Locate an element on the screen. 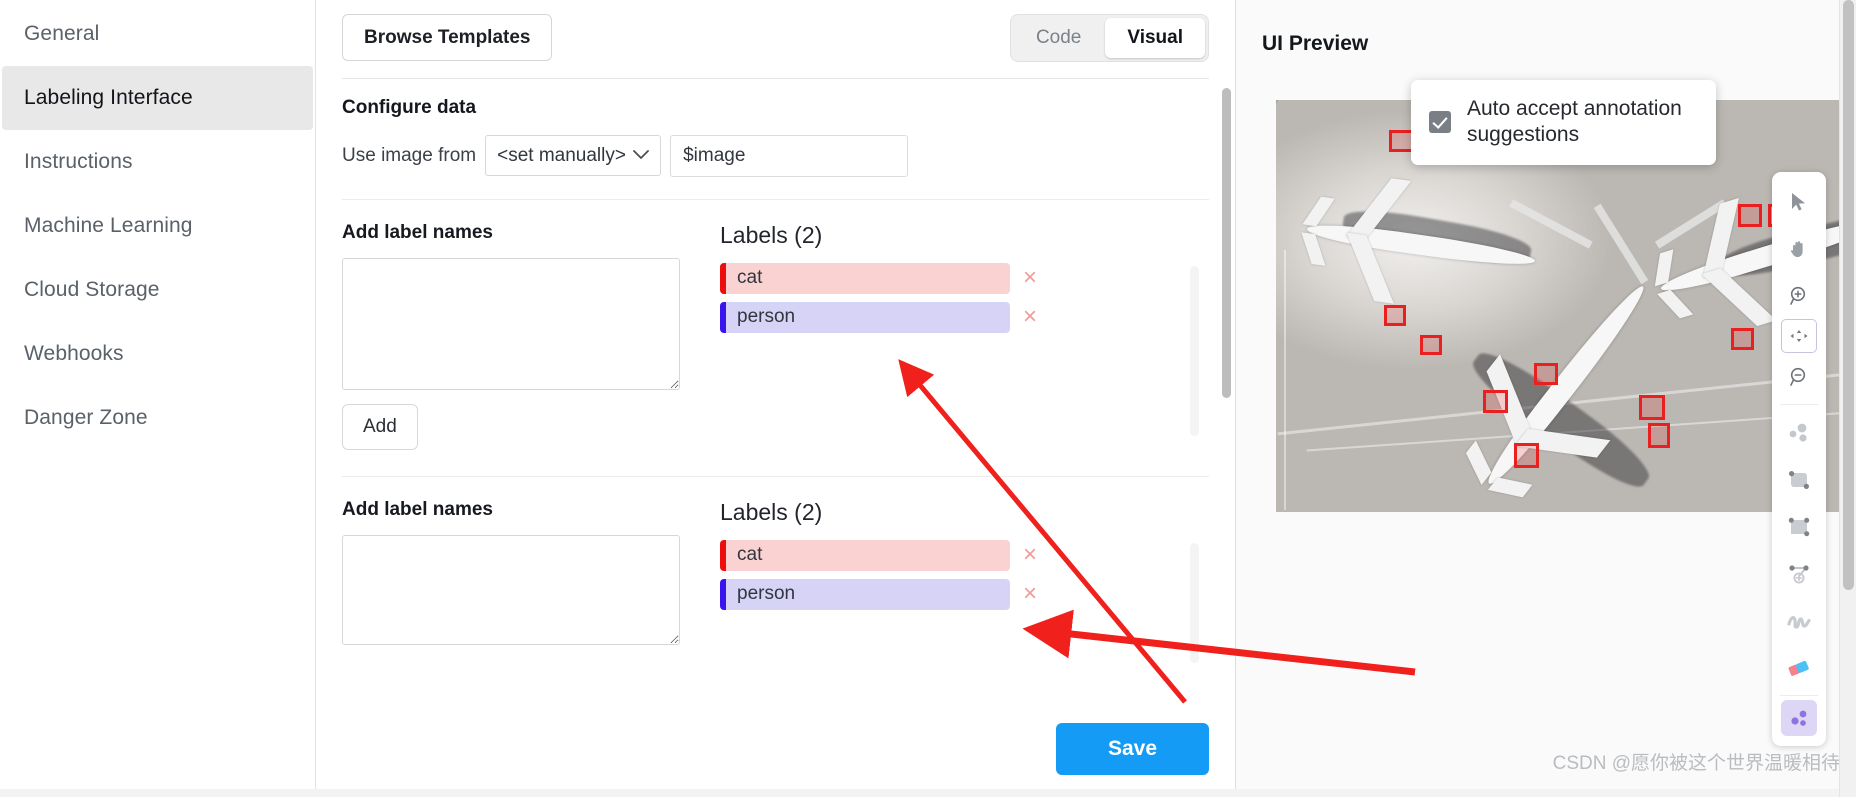  editor-footer: Save is located at coordinates (775, 749).